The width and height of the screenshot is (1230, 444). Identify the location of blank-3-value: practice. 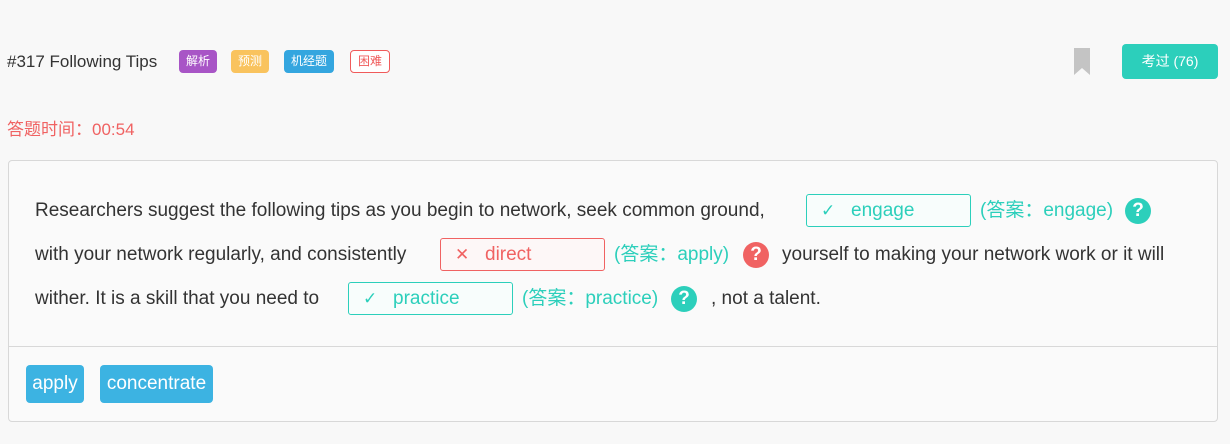
(426, 298).